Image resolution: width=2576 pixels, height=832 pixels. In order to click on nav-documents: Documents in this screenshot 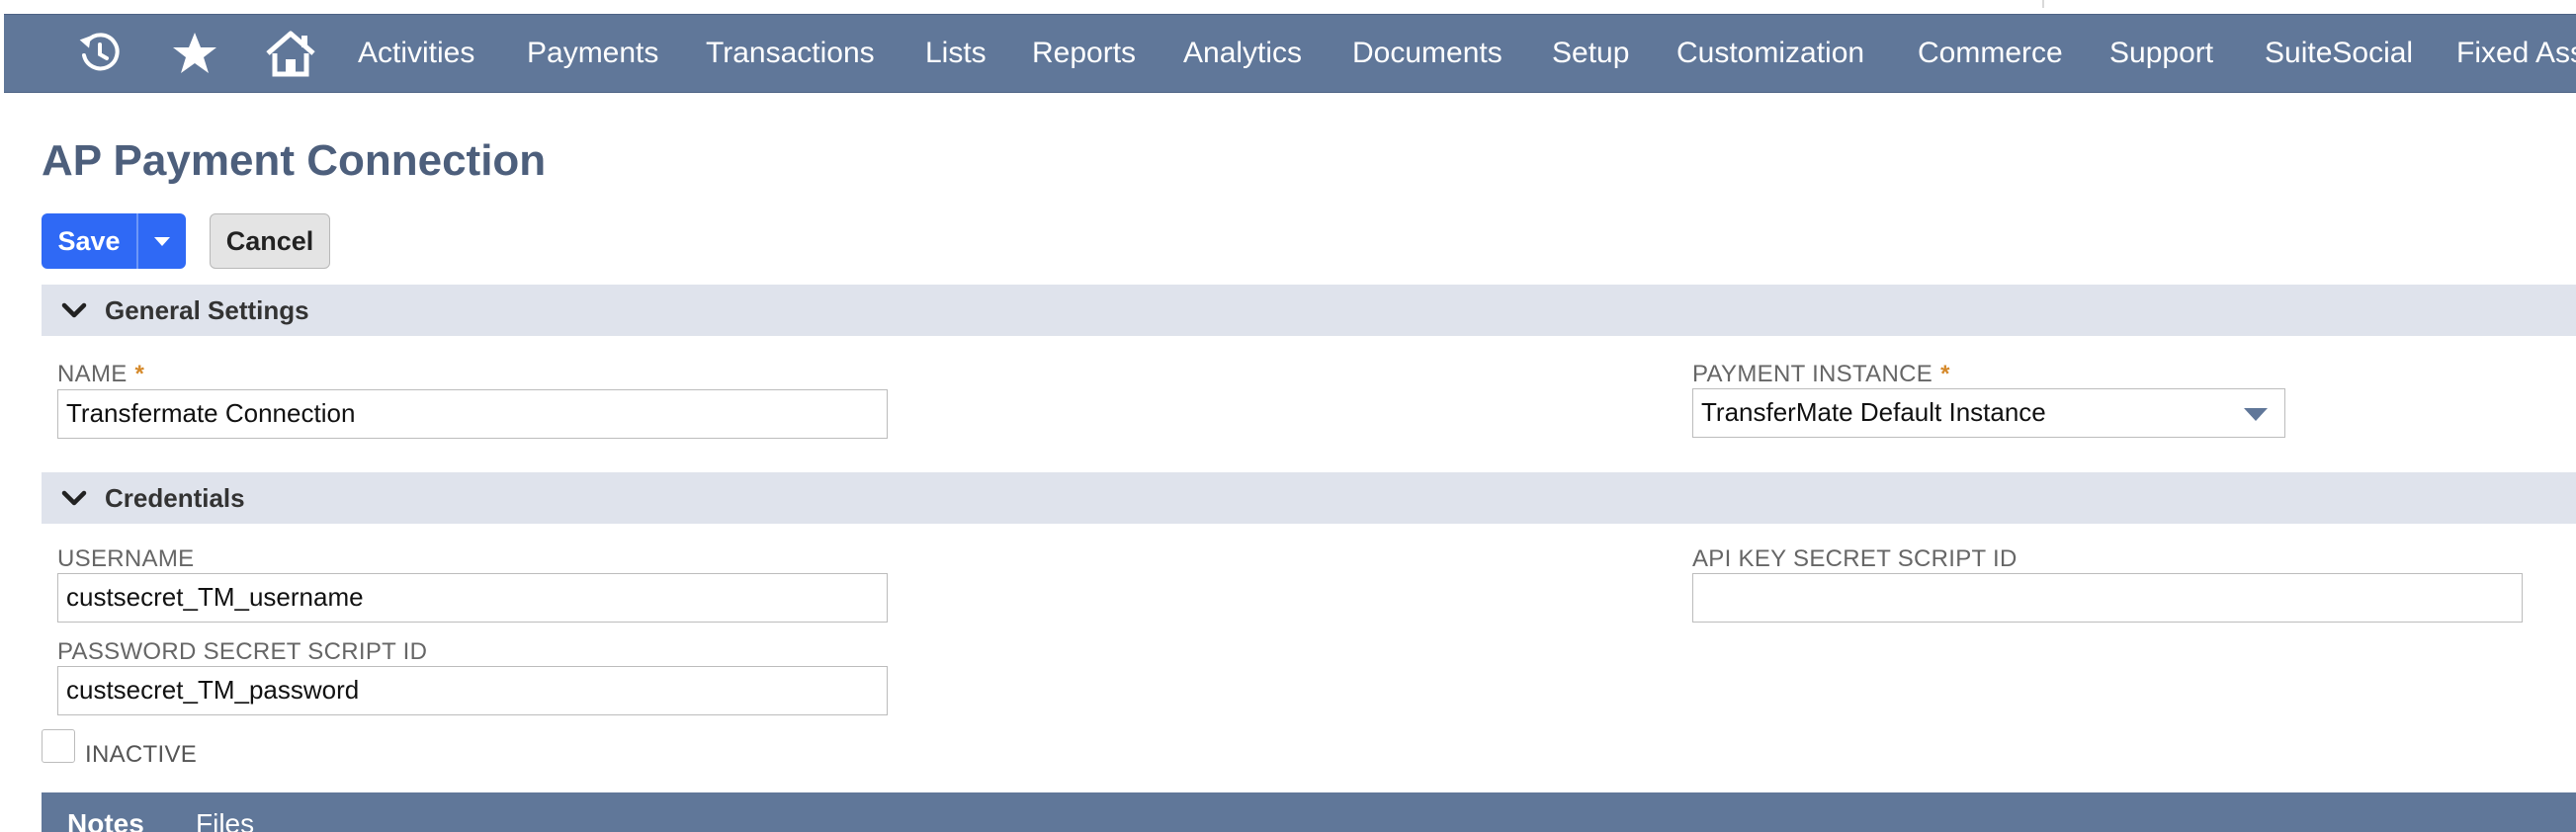, I will do `click(1427, 53)`.